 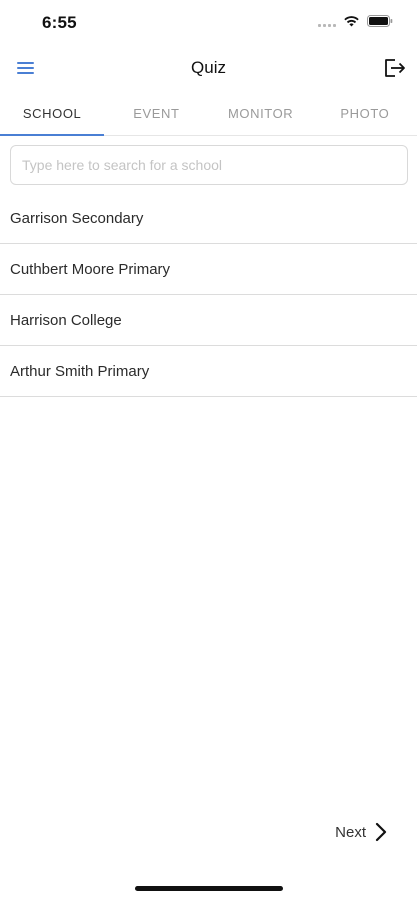 What do you see at coordinates (380, 21) in the screenshot?
I see `battery-icon` at bounding box center [380, 21].